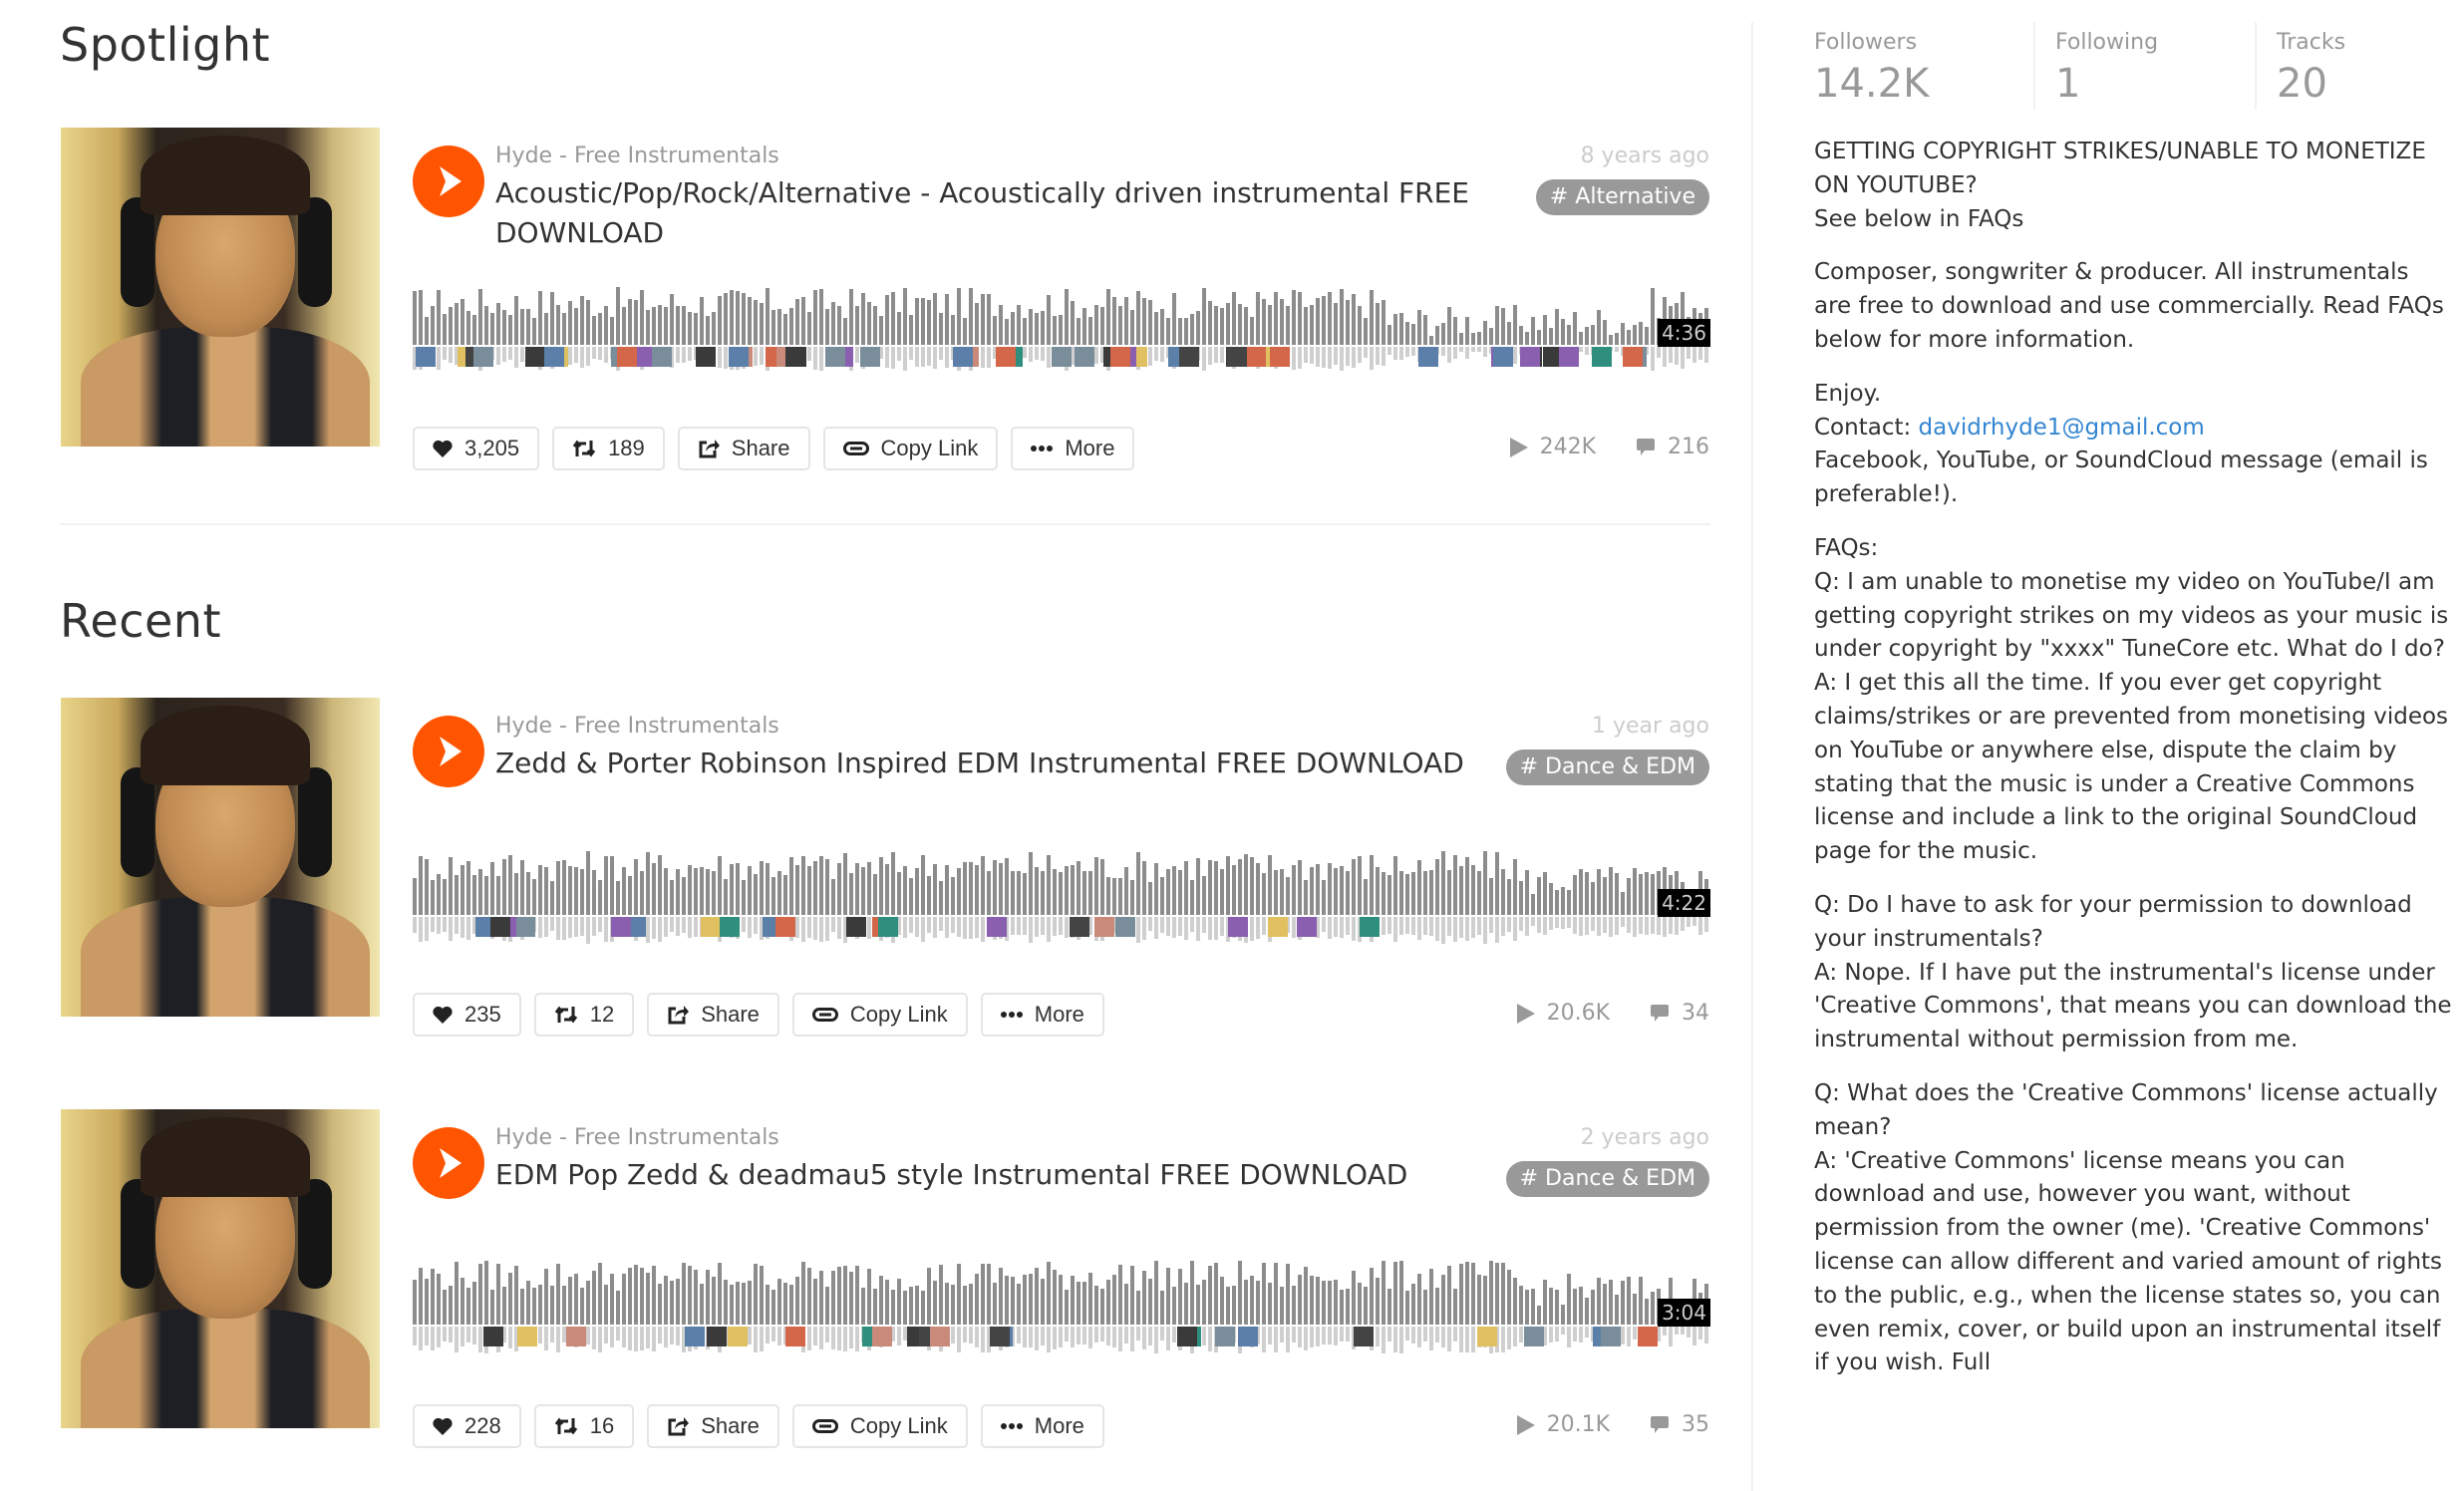 This screenshot has width=2464, height=1491. Describe the element at coordinates (1062, 330) in the screenshot. I see `waveform: 4:36` at that location.